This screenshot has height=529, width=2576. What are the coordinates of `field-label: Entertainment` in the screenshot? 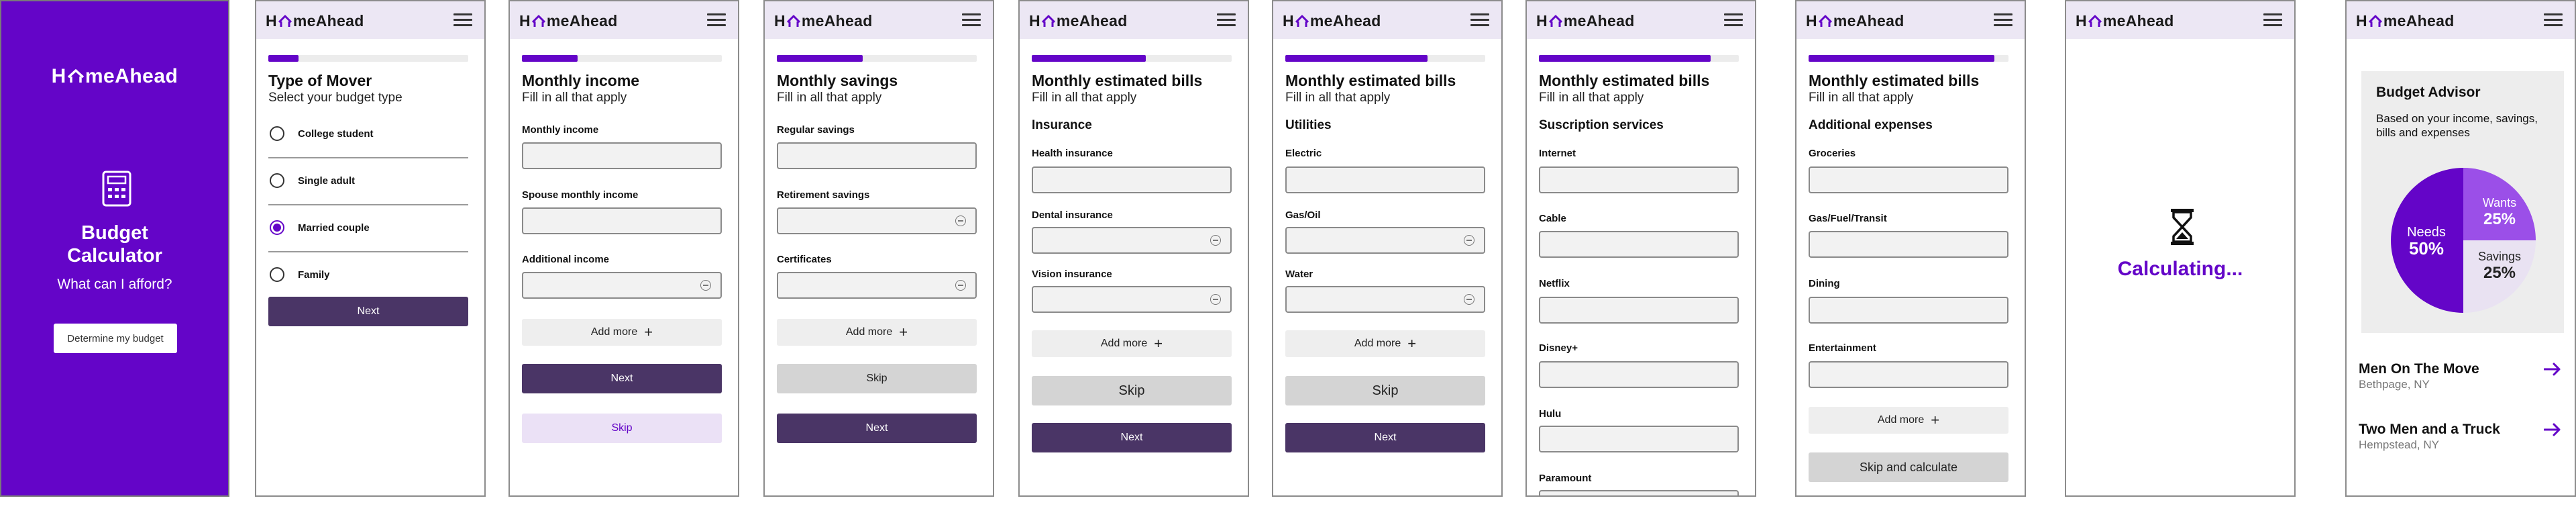 It's located at (1842, 348).